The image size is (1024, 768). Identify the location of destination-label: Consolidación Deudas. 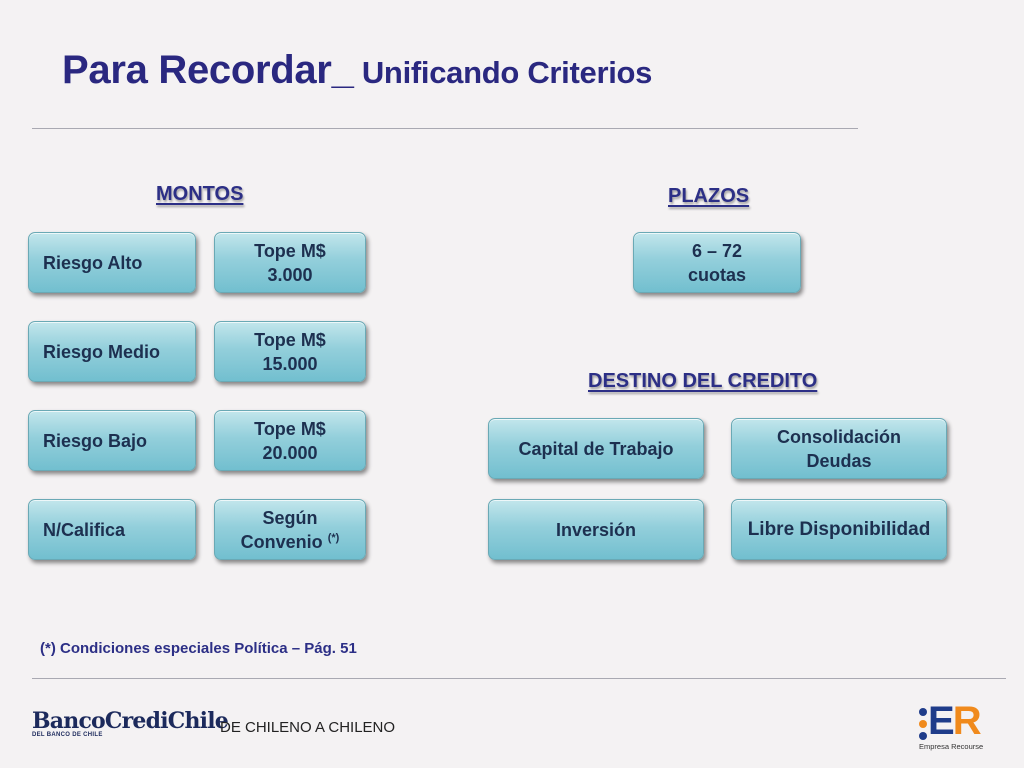
(838, 448).